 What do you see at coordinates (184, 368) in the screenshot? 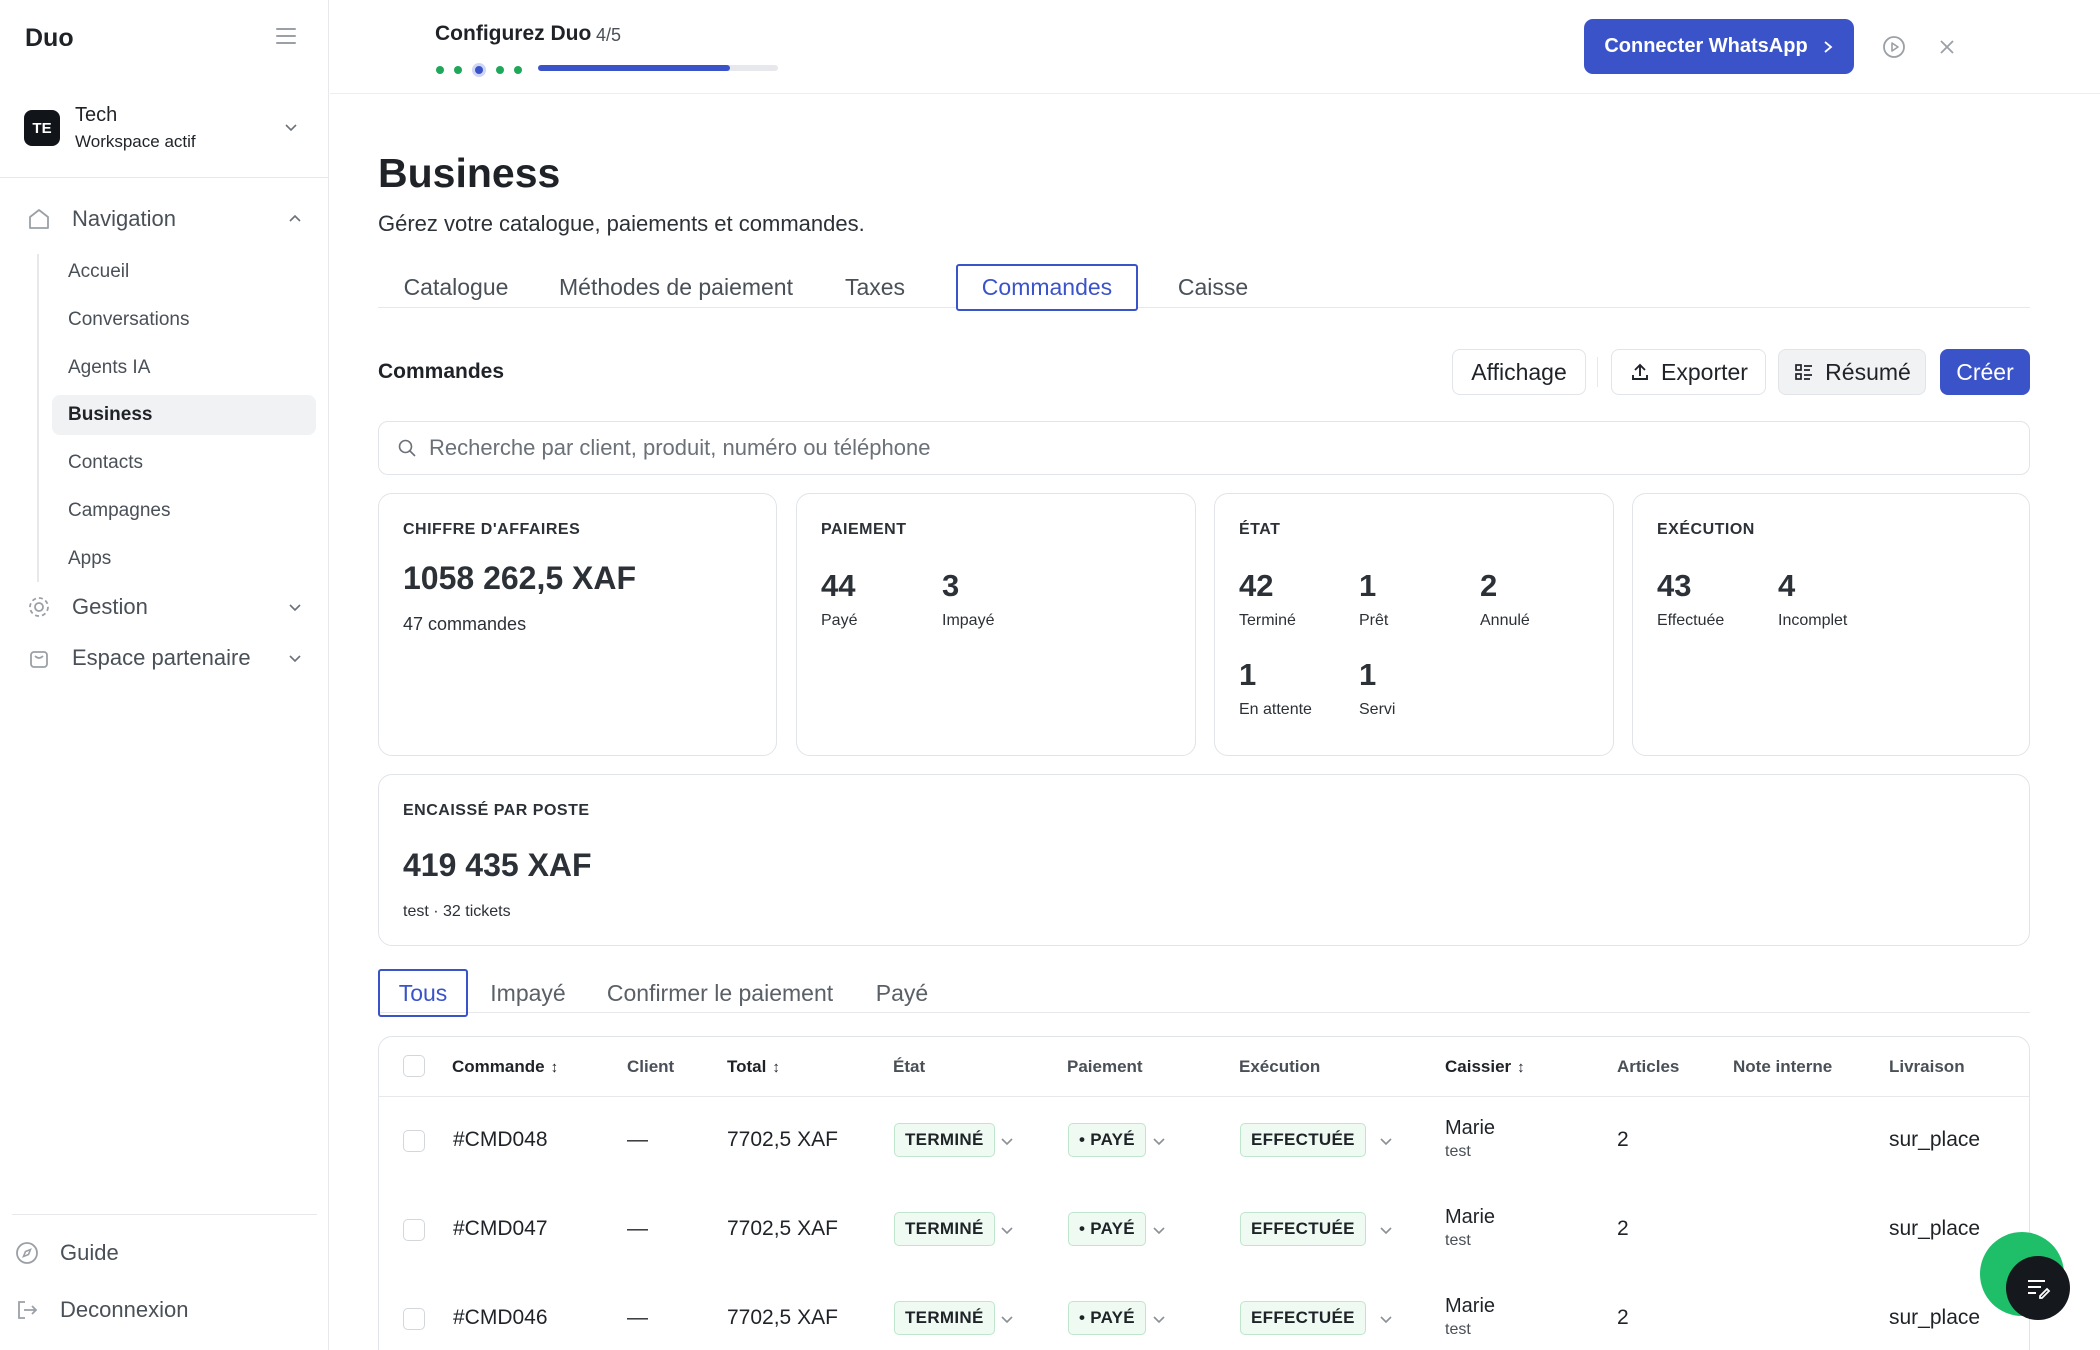
I see `sidebar-item-agents-ia: Agents IA` at bounding box center [184, 368].